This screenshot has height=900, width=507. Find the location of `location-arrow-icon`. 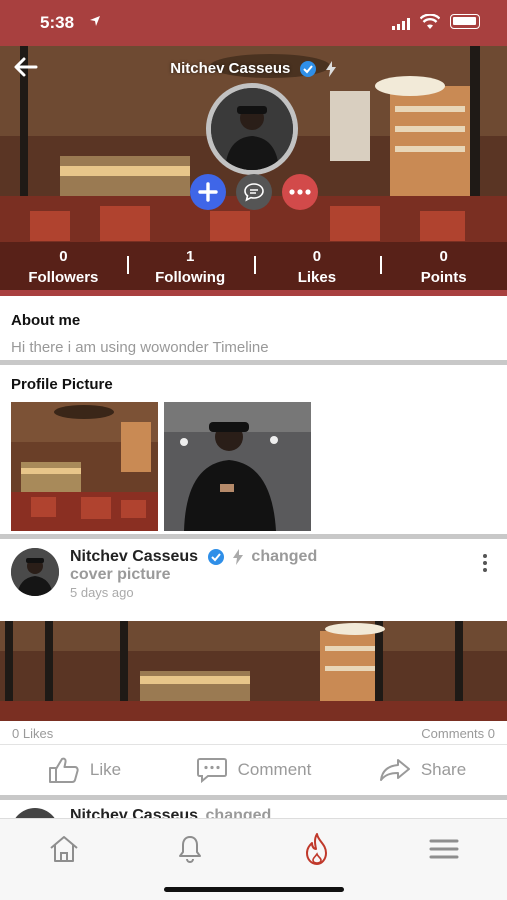

location-arrow-icon is located at coordinates (95, 21).